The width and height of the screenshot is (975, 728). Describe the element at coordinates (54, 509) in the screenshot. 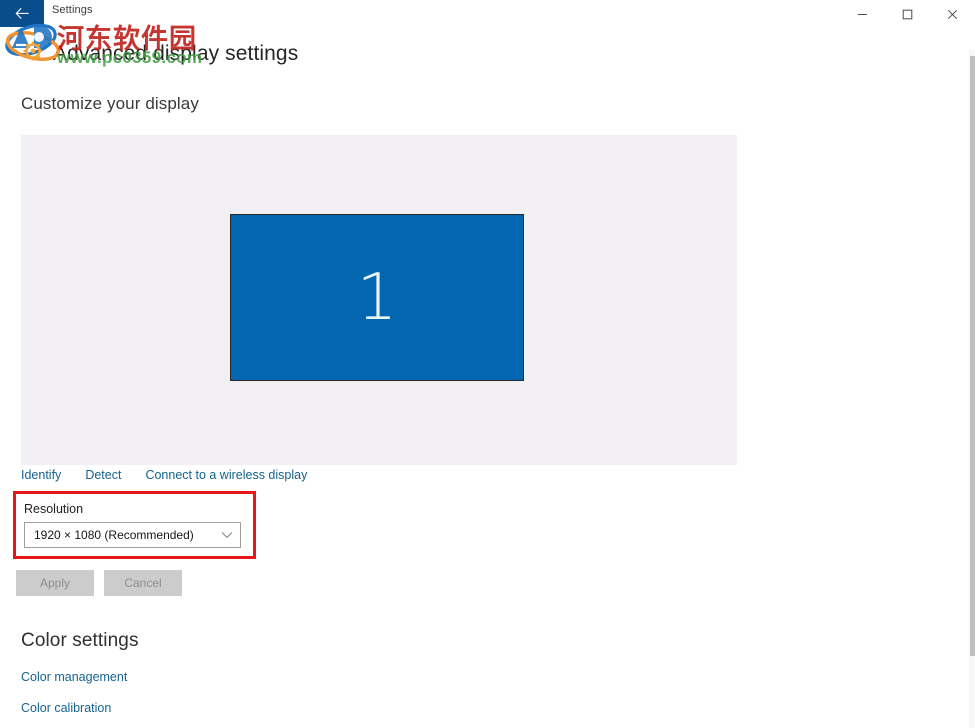

I see `resolution-label: Resolution` at that location.